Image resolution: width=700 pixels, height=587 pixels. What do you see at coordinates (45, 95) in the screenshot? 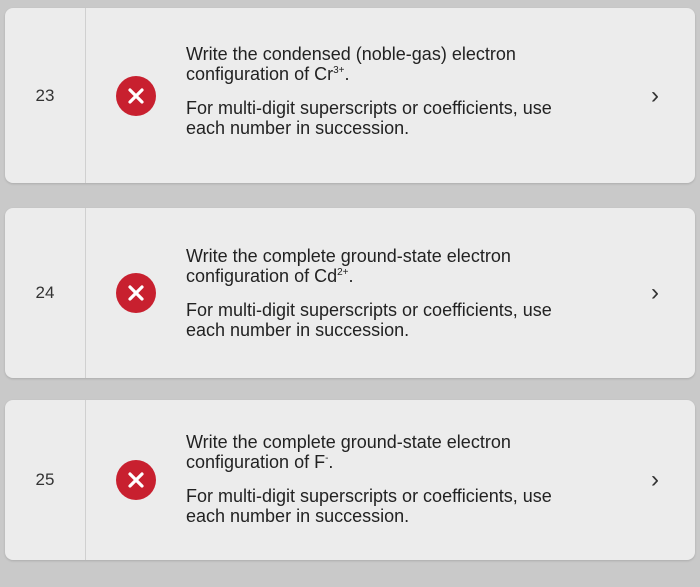
I see `question-number: 23` at bounding box center [45, 95].